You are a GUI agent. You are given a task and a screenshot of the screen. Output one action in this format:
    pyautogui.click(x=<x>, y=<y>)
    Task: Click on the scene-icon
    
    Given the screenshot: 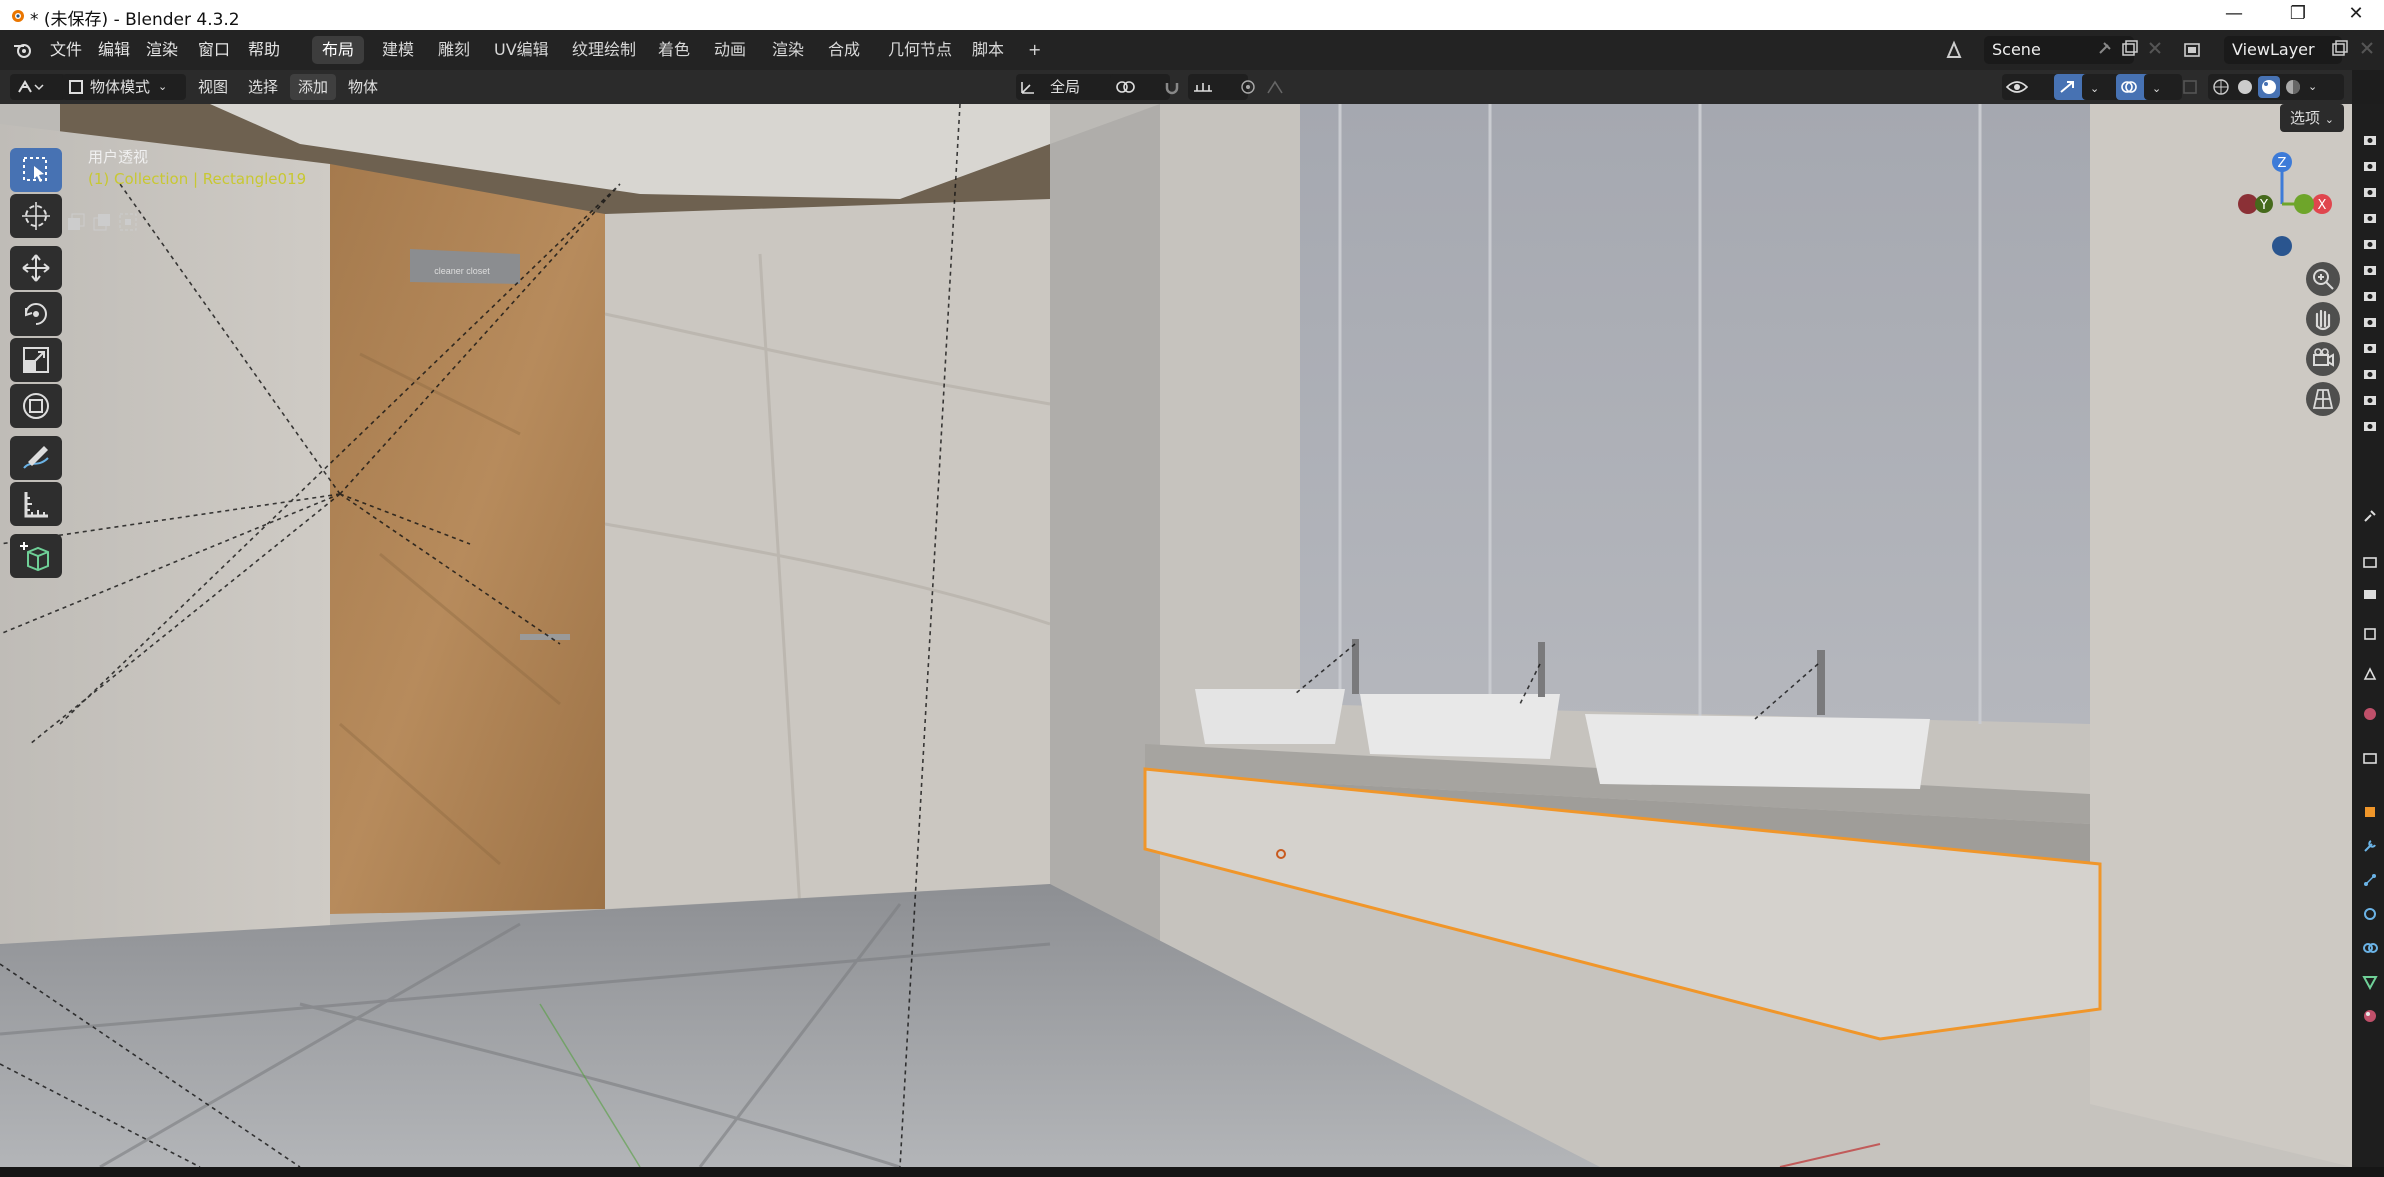 What is the action you would take?
    pyautogui.click(x=1954, y=50)
    